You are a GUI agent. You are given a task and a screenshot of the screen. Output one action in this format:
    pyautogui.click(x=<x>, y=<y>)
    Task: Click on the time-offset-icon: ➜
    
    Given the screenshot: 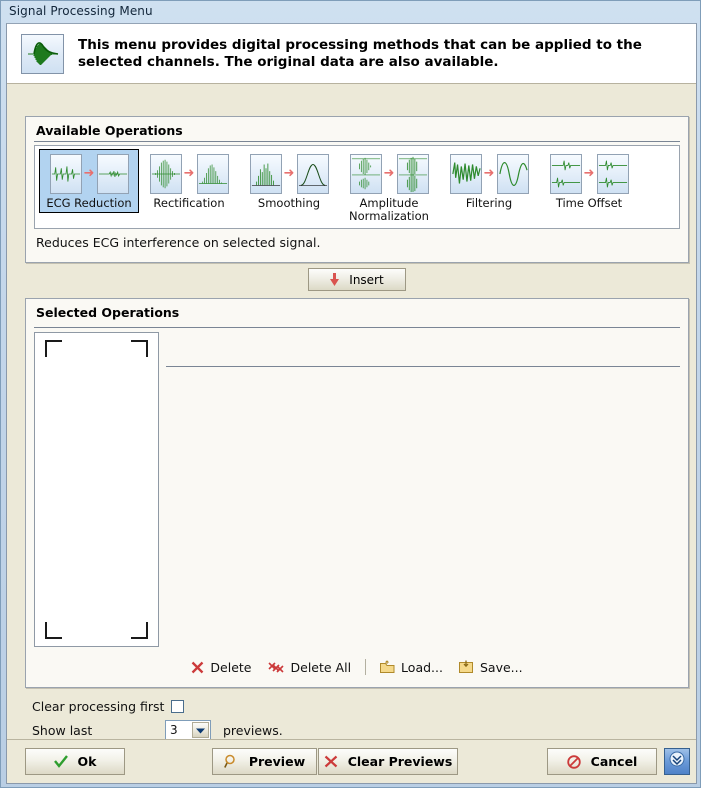 What is the action you would take?
    pyautogui.click(x=589, y=174)
    